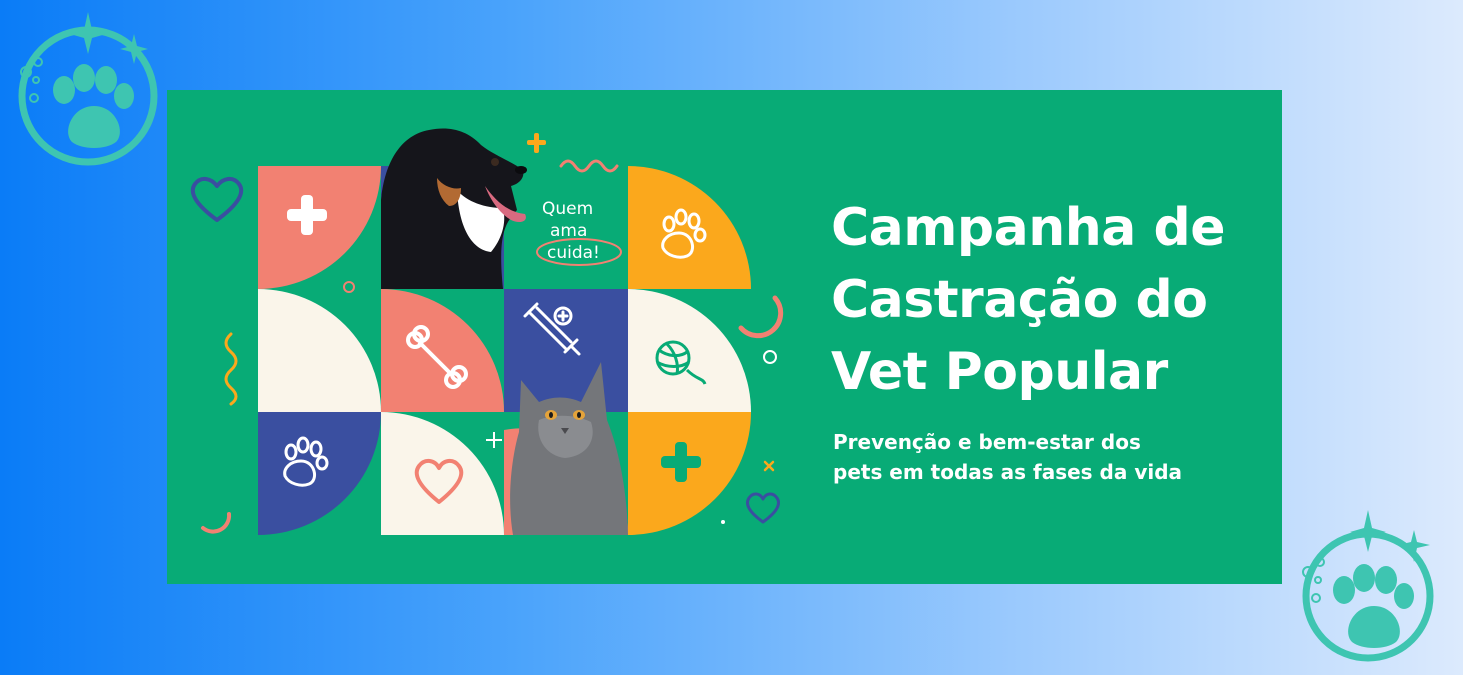  What do you see at coordinates (454, 208) in the screenshot?
I see `dog-photo` at bounding box center [454, 208].